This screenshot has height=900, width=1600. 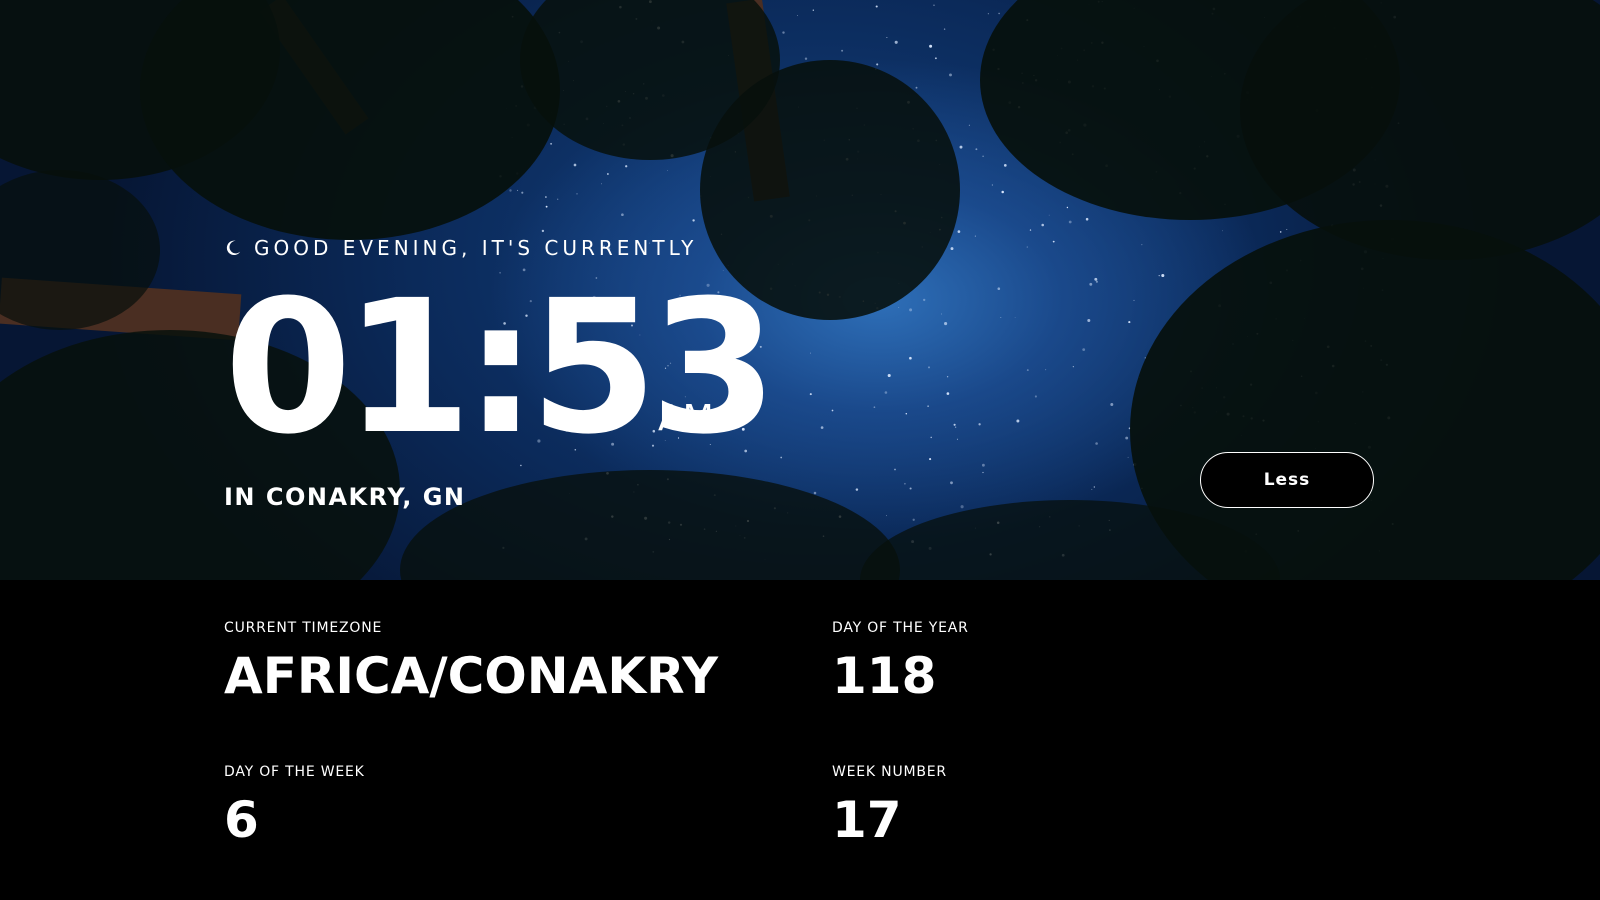 What do you see at coordinates (233, 248) in the screenshot?
I see `moon-icon` at bounding box center [233, 248].